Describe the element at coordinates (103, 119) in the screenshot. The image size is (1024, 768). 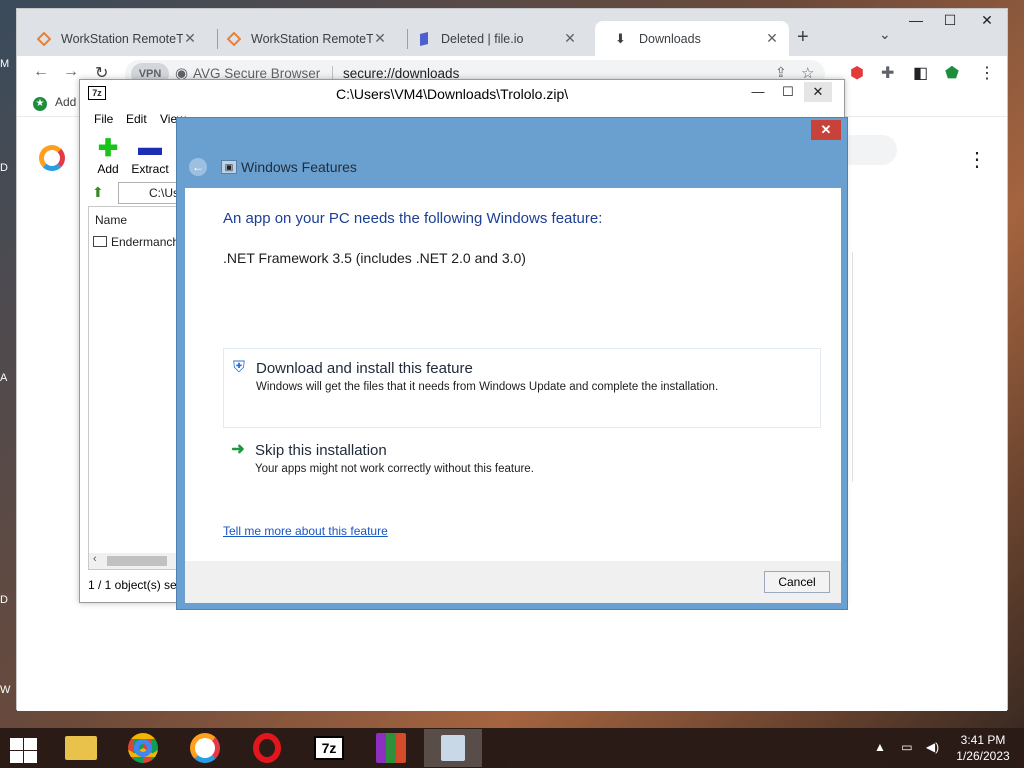
I see `menu-file: File` at that location.